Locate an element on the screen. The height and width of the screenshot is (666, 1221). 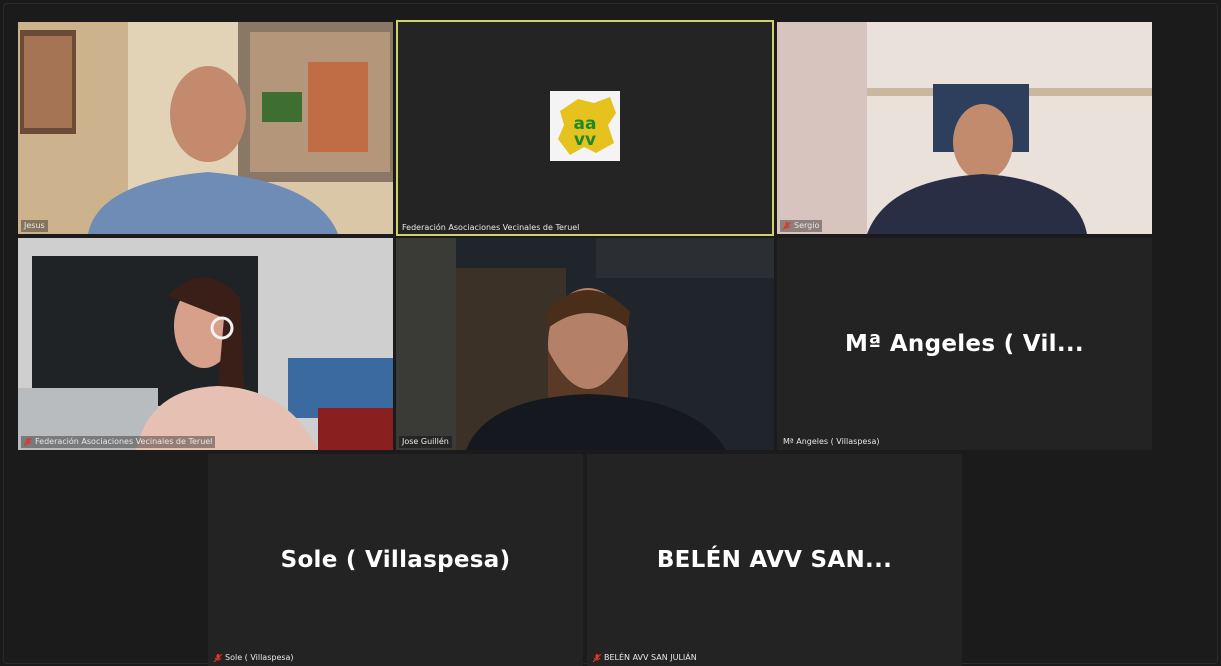
participant-tile-jesus: Jesus is located at coordinates (205, 128).